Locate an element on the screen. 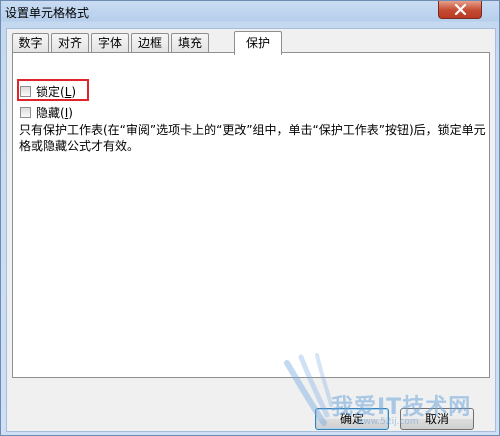  dialog-title: 设置单元格格式 is located at coordinates (47, 13).